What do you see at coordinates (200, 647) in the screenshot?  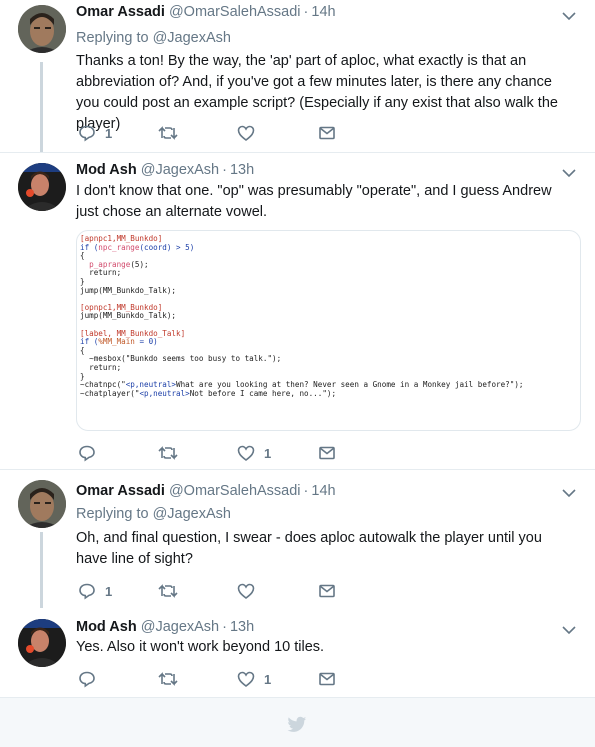 I see `tweet-text: Yes. Also it won't work beyond 10 tiles.` at bounding box center [200, 647].